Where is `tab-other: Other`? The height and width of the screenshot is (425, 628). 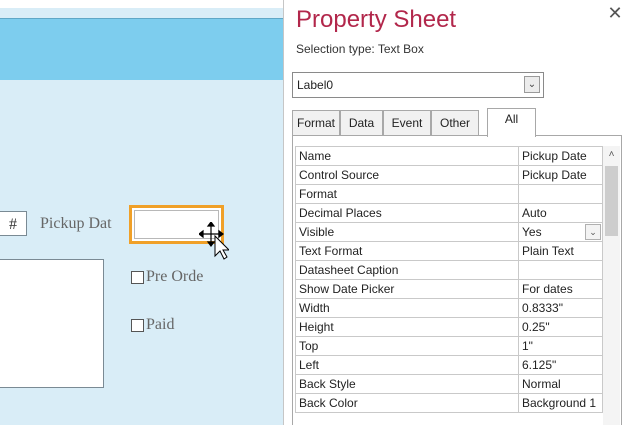
tab-other: Other is located at coordinates (455, 122).